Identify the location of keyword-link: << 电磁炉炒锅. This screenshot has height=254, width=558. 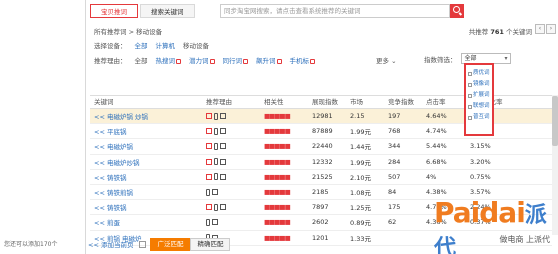
(148, 162).